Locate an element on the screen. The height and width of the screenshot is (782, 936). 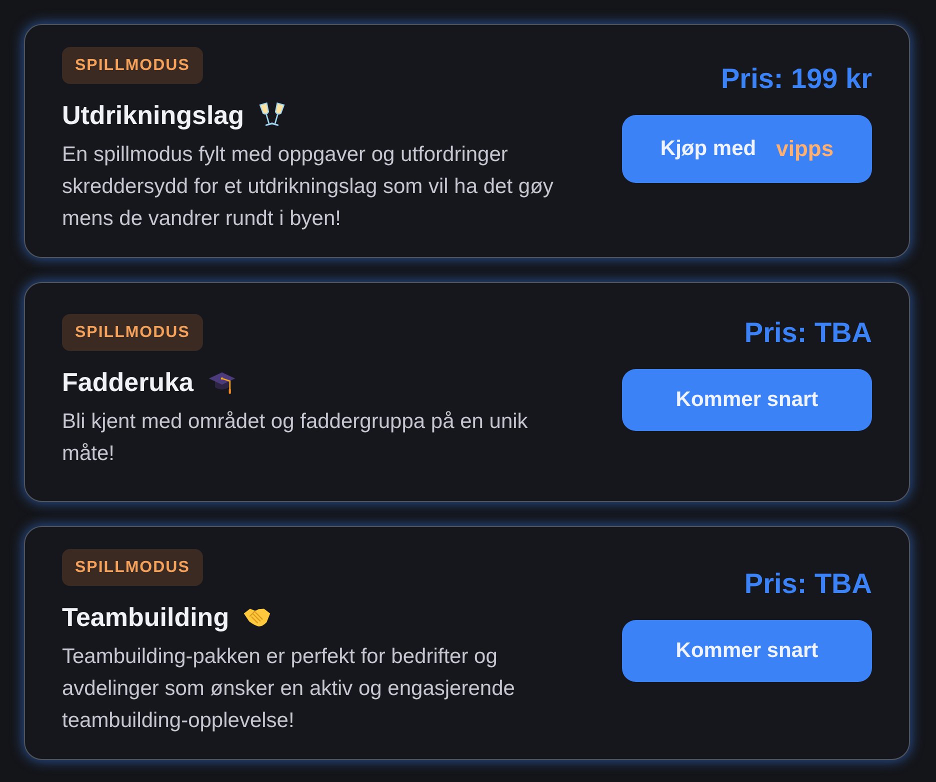
game-mode-description: Bli kjent med området og faddergruppa på en unik måte! is located at coordinates (295, 438).